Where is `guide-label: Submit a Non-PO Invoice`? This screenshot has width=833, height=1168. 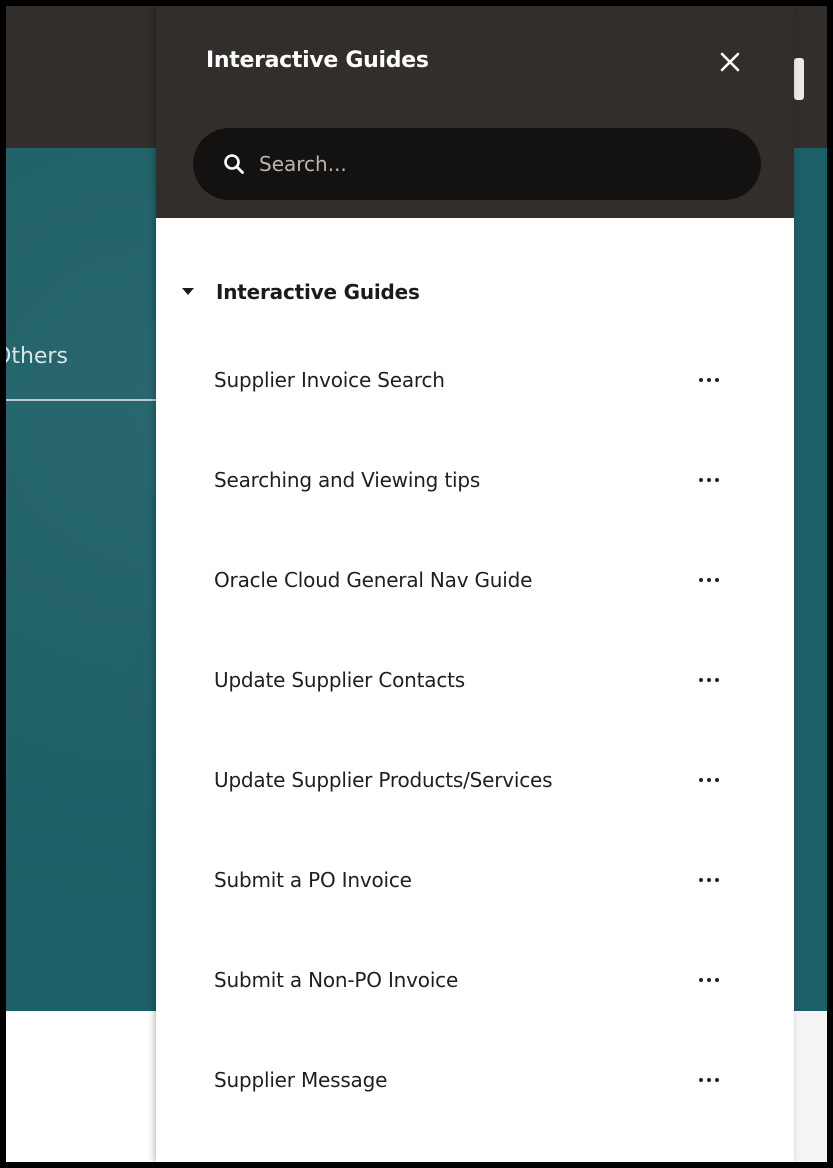
guide-label: Submit a Non-PO Invoice is located at coordinates (336, 980).